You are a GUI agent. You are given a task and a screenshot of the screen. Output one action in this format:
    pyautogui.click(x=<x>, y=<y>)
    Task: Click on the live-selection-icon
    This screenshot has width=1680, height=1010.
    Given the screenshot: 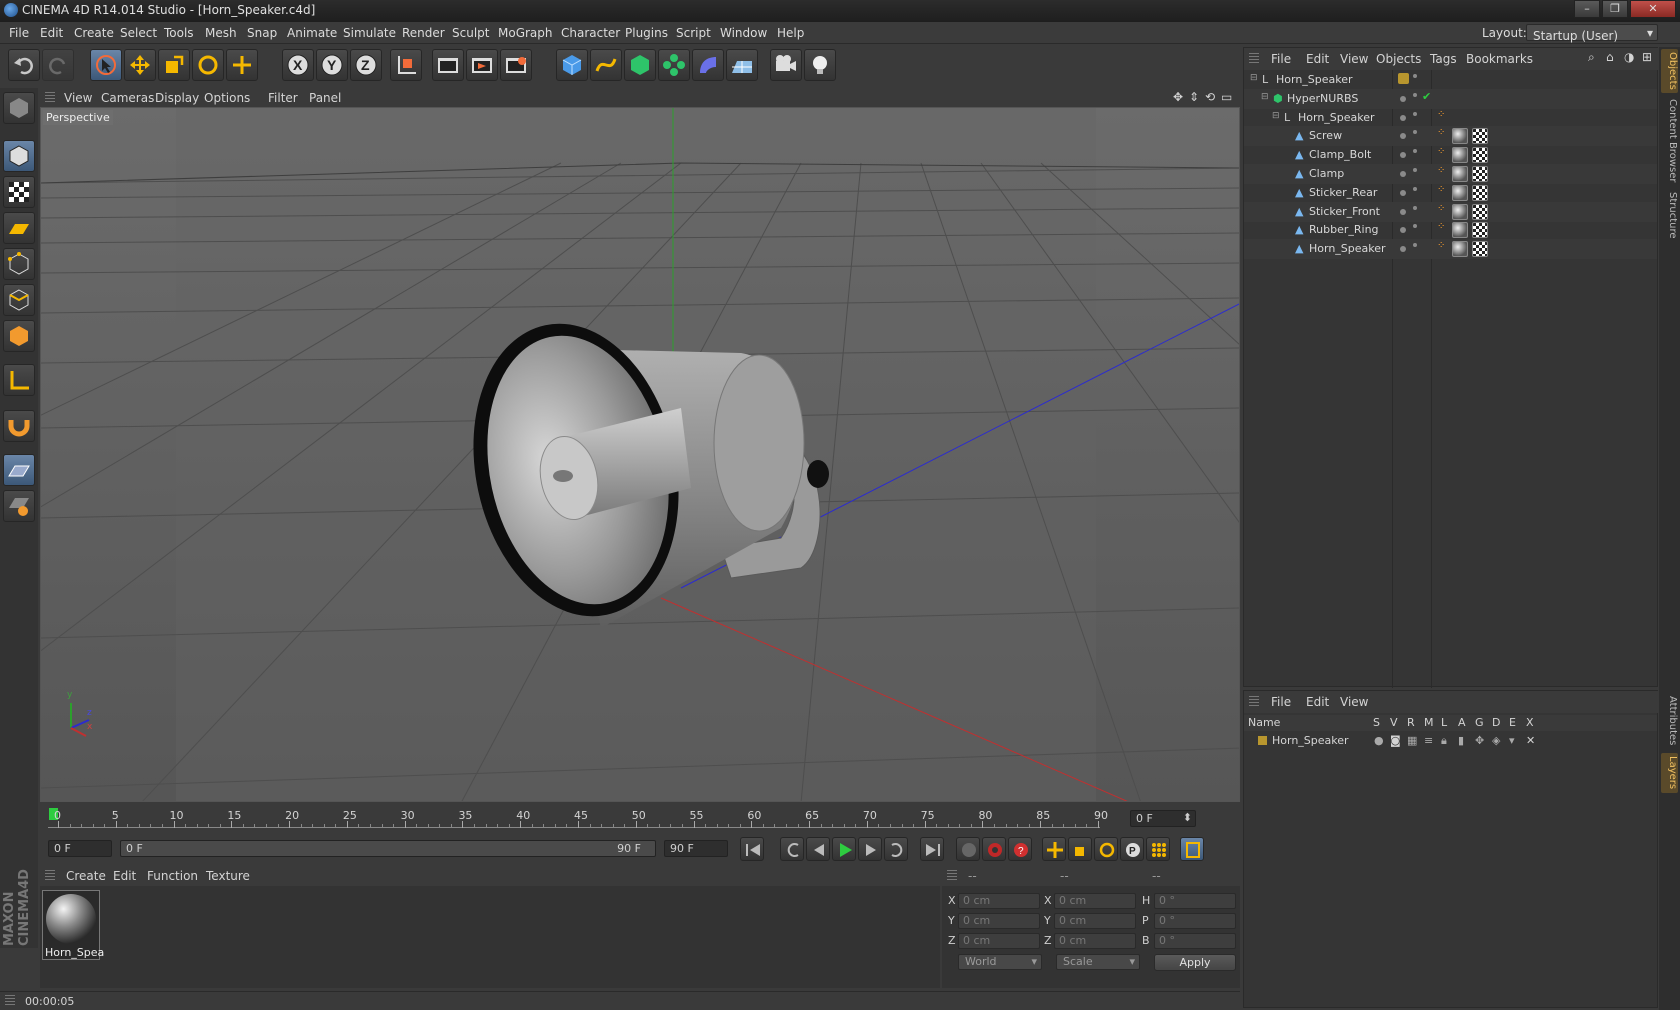 What is the action you would take?
    pyautogui.click(x=106, y=65)
    